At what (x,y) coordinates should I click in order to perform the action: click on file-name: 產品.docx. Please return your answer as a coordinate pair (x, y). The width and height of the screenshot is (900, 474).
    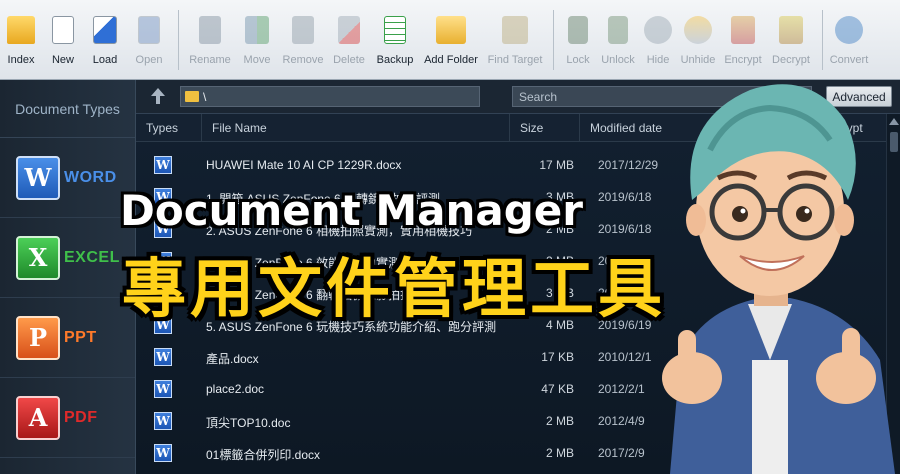
    Looking at the image, I should click on (232, 359).